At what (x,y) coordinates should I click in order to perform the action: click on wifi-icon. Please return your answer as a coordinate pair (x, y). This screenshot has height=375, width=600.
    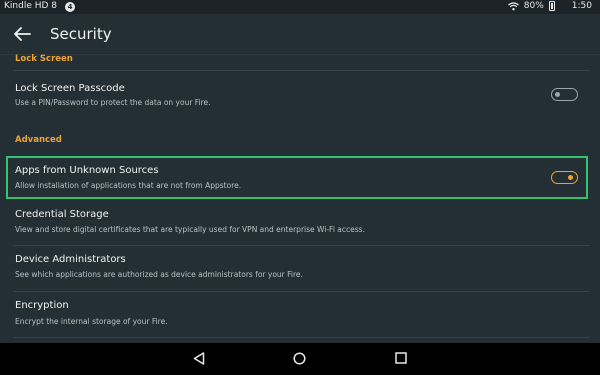
    Looking at the image, I should click on (513, 5).